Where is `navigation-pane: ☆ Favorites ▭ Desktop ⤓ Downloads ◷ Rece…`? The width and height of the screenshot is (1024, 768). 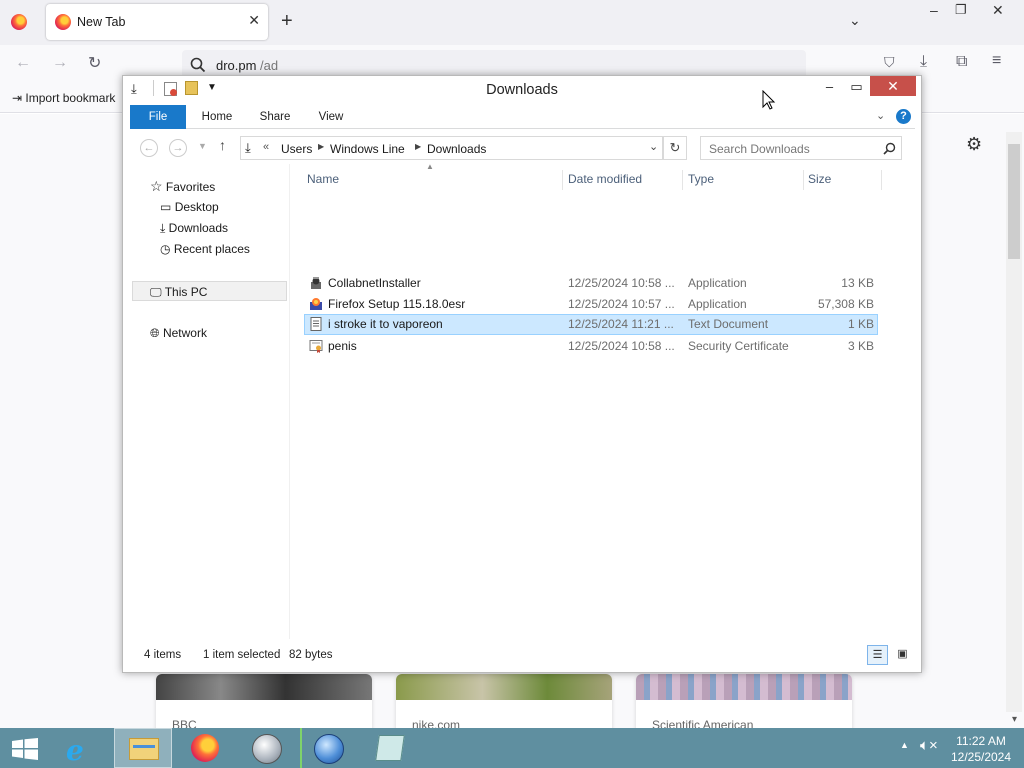 navigation-pane: ☆ Favorites ▭ Desktop ⤓ Downloads ◷ Rece… is located at coordinates (210, 401).